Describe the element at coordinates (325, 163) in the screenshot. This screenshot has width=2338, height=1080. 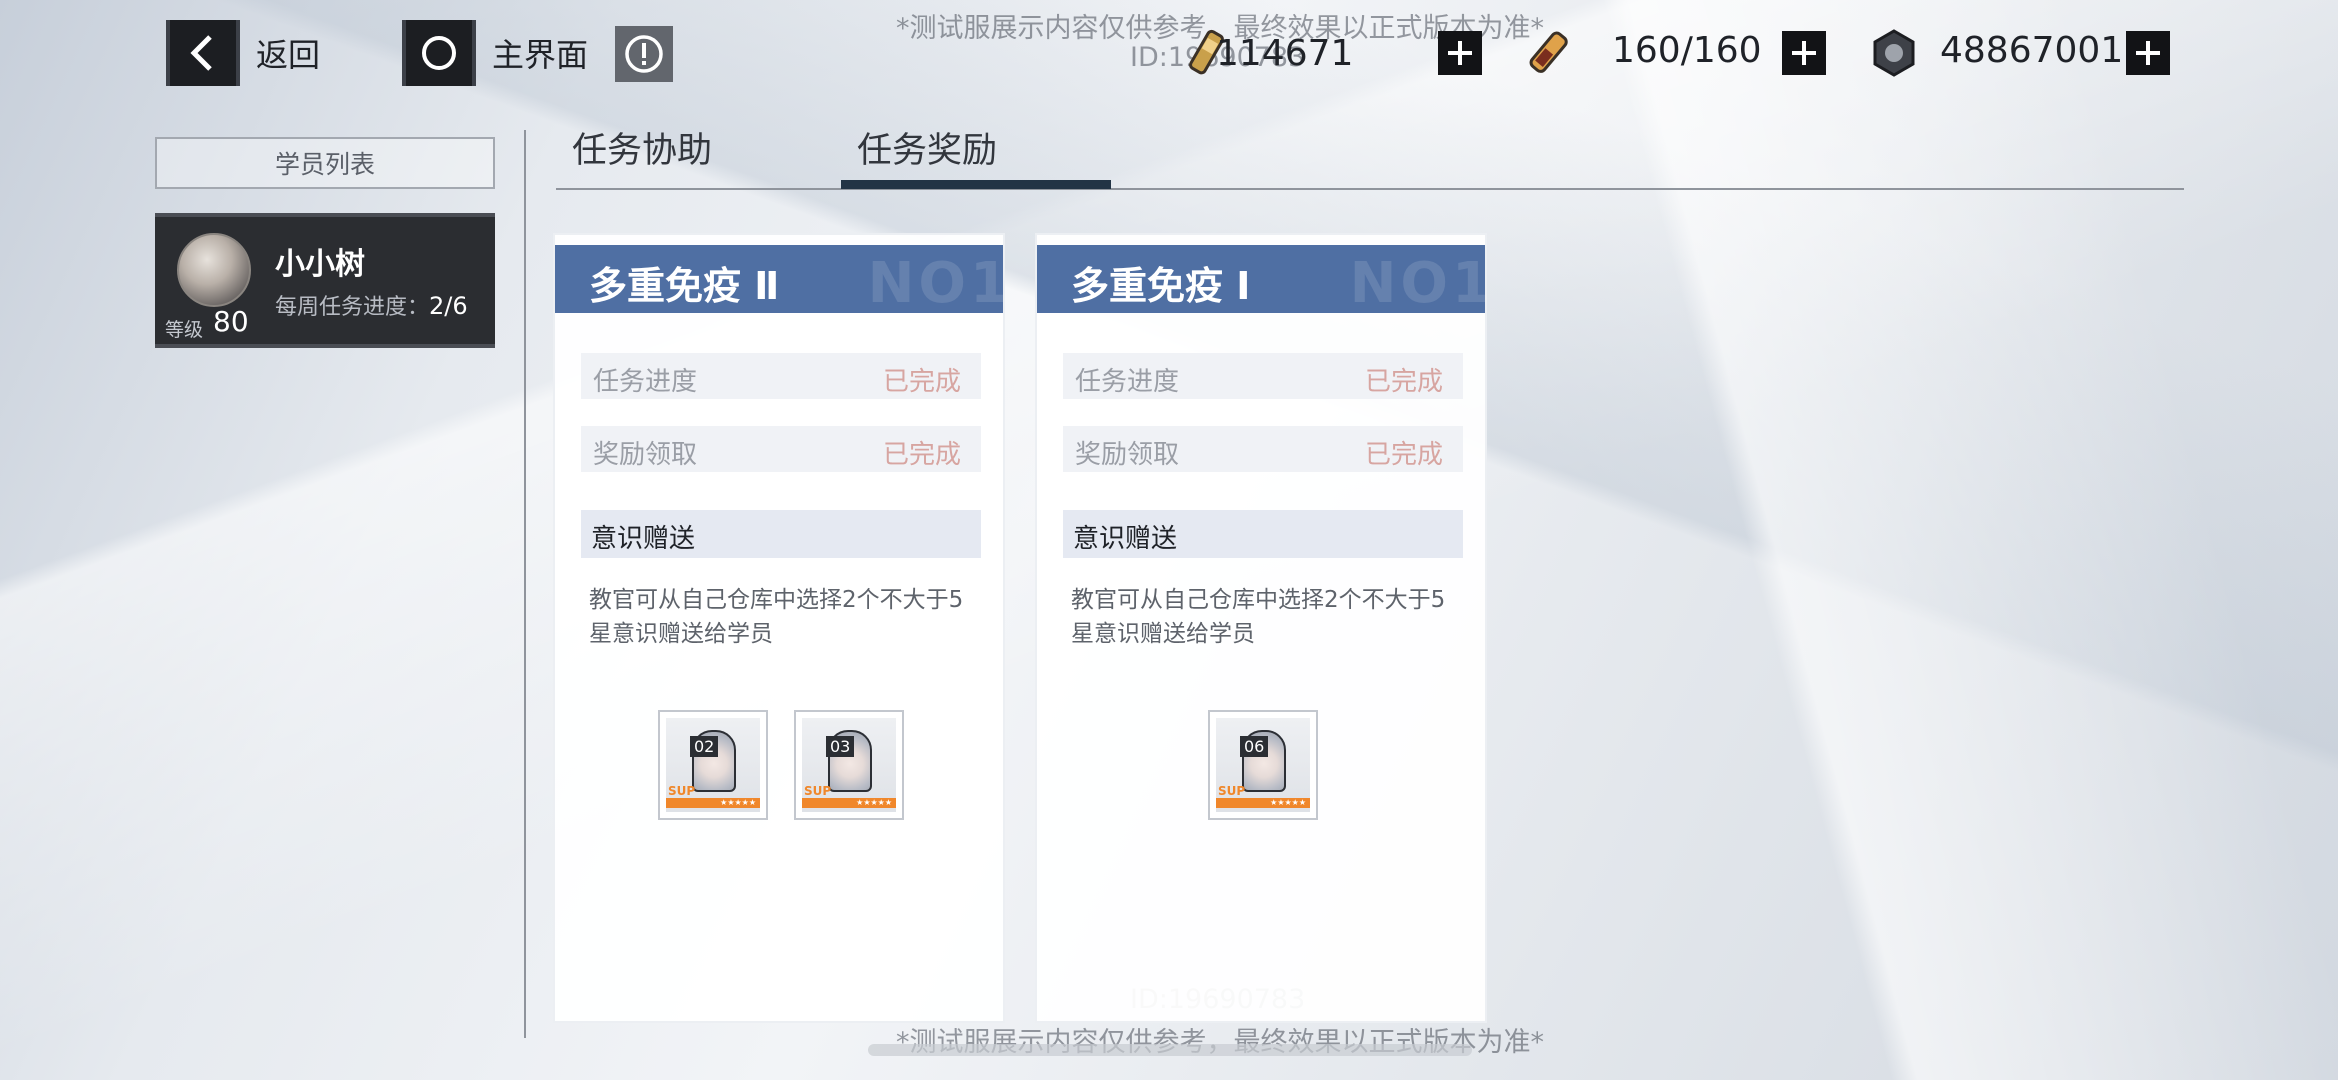
I see `member-list-header: 学员列表` at that location.